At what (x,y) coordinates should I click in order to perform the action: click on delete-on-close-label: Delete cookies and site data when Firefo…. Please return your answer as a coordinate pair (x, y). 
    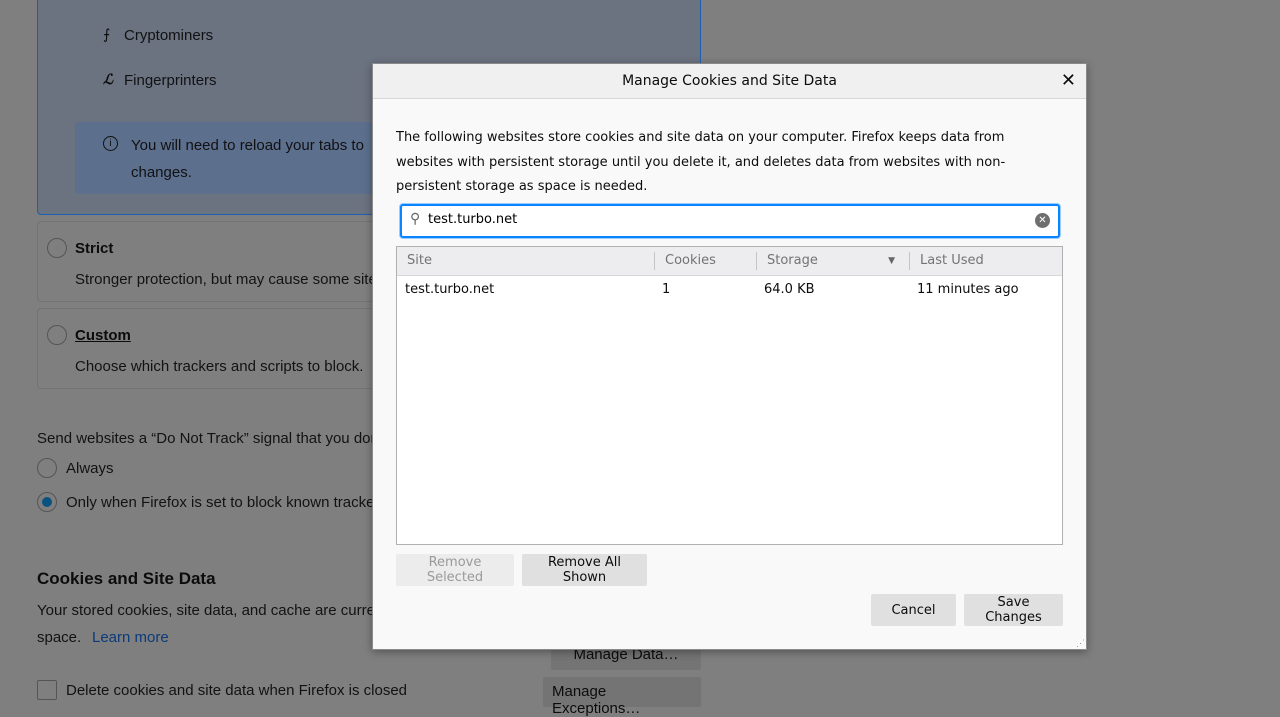
    Looking at the image, I should click on (237, 690).